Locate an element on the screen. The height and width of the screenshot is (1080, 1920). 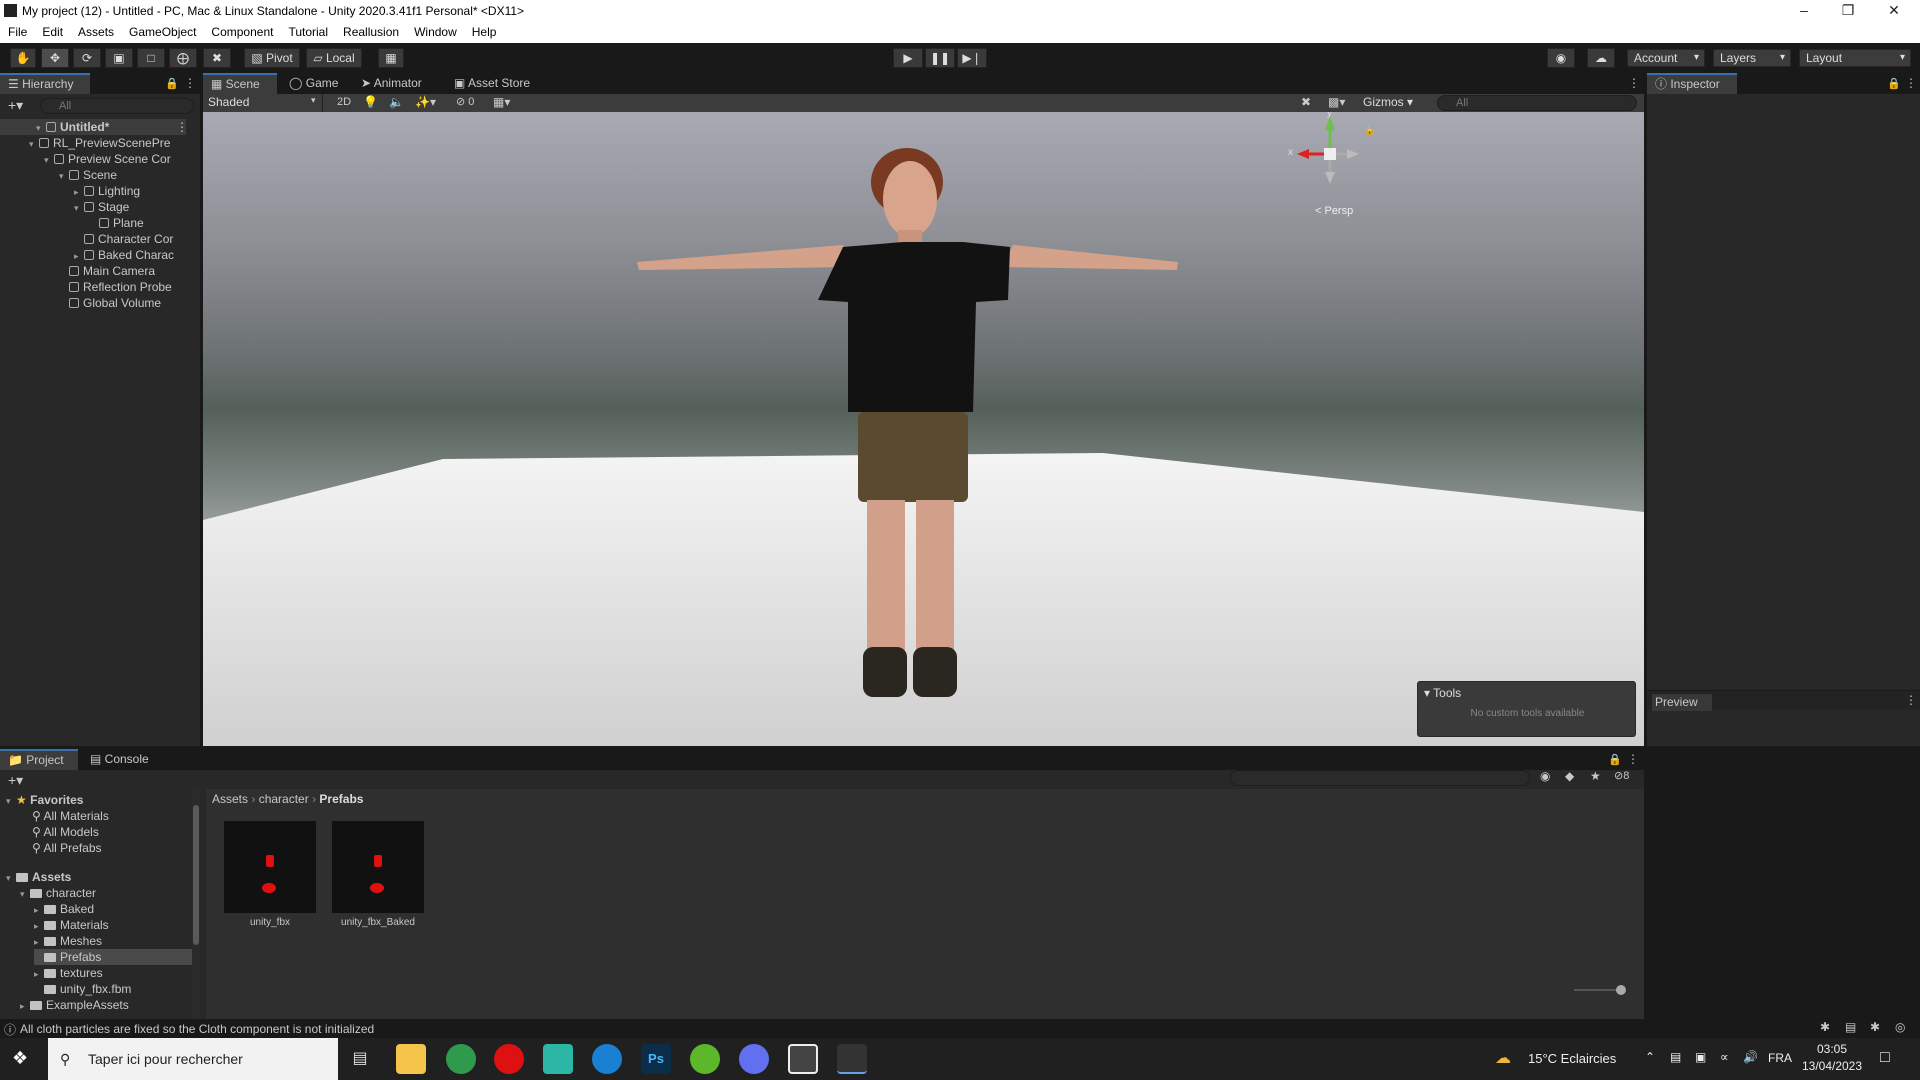
collab-icon: ◉ is located at coordinates (1561, 58).